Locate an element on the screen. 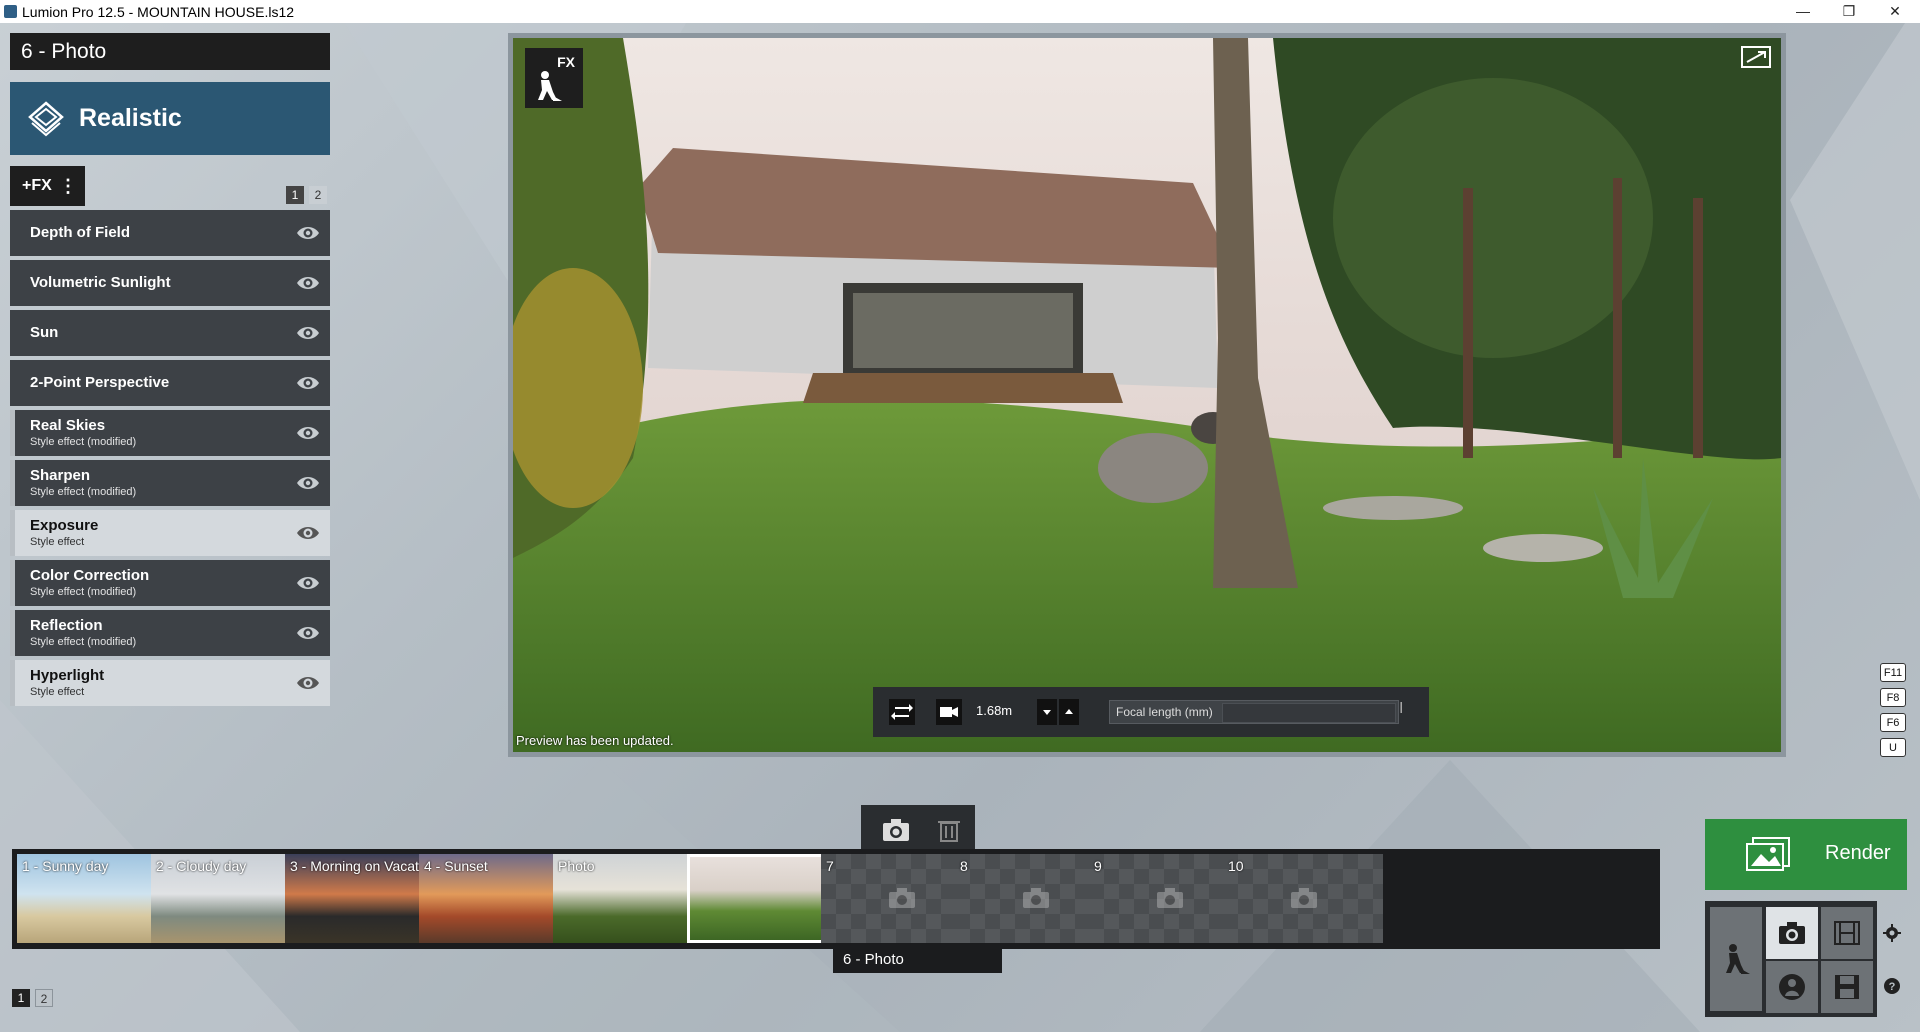 The image size is (1920, 1032). fx-page-2: 2 is located at coordinates (318, 195).